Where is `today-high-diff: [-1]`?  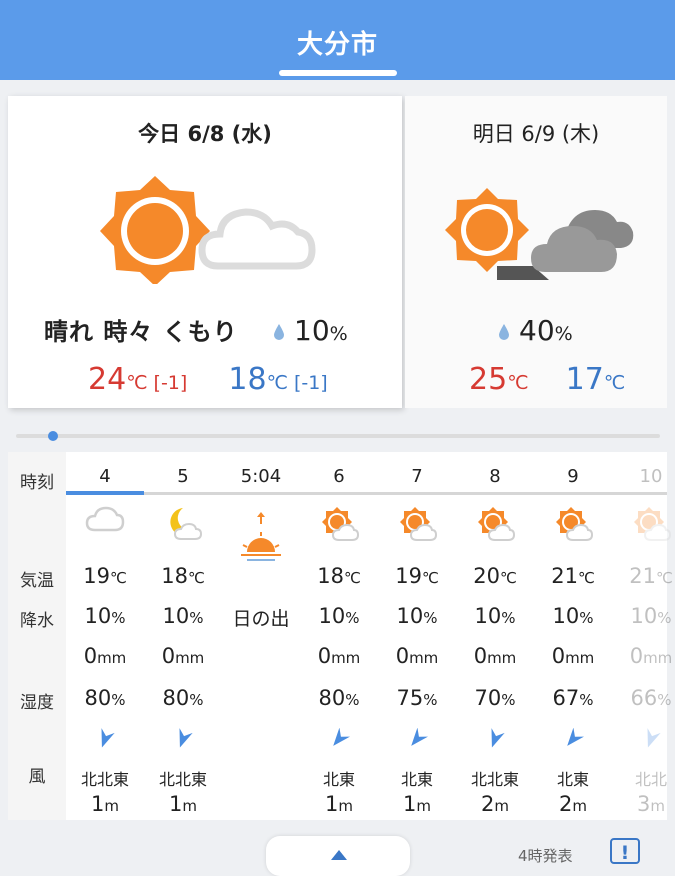 today-high-diff: [-1] is located at coordinates (170, 383).